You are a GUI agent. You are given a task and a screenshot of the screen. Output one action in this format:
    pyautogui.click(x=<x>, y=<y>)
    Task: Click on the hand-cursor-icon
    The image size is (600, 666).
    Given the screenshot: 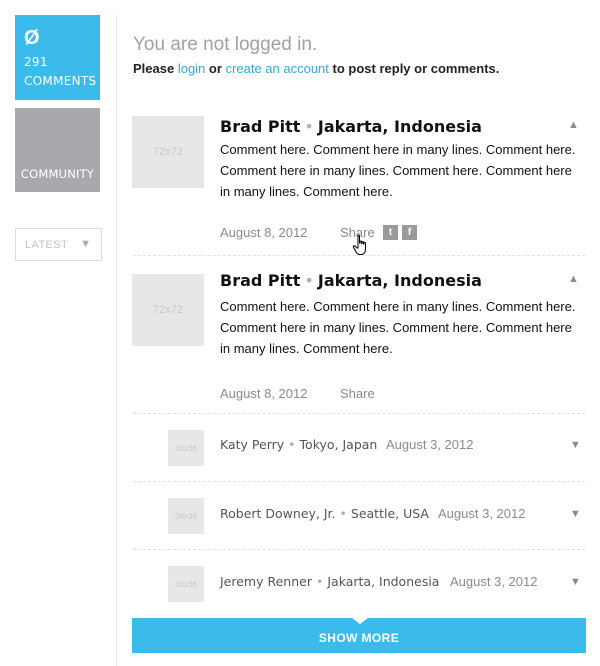 What is the action you would take?
    pyautogui.click(x=359, y=244)
    